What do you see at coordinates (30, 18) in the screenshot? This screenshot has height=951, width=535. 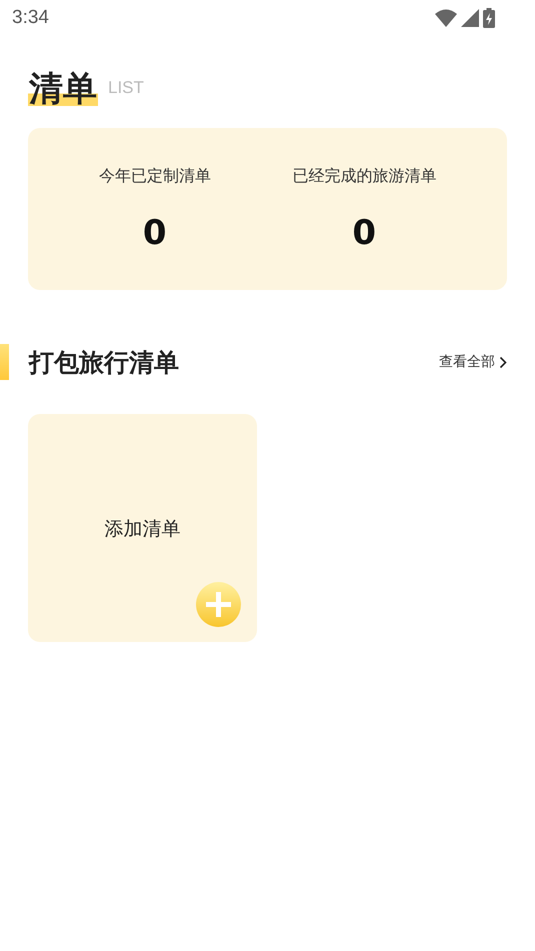 I see `status-time: 3:34` at bounding box center [30, 18].